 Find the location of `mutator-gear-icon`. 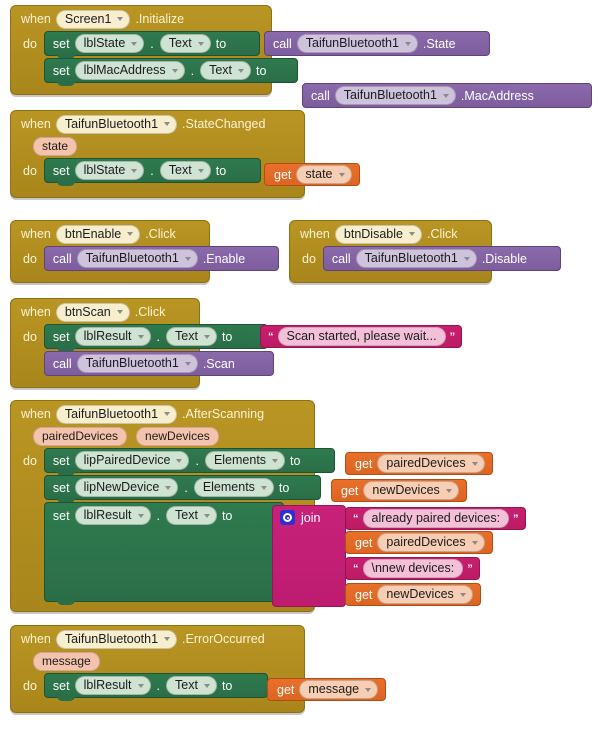

mutator-gear-icon is located at coordinates (287, 517).